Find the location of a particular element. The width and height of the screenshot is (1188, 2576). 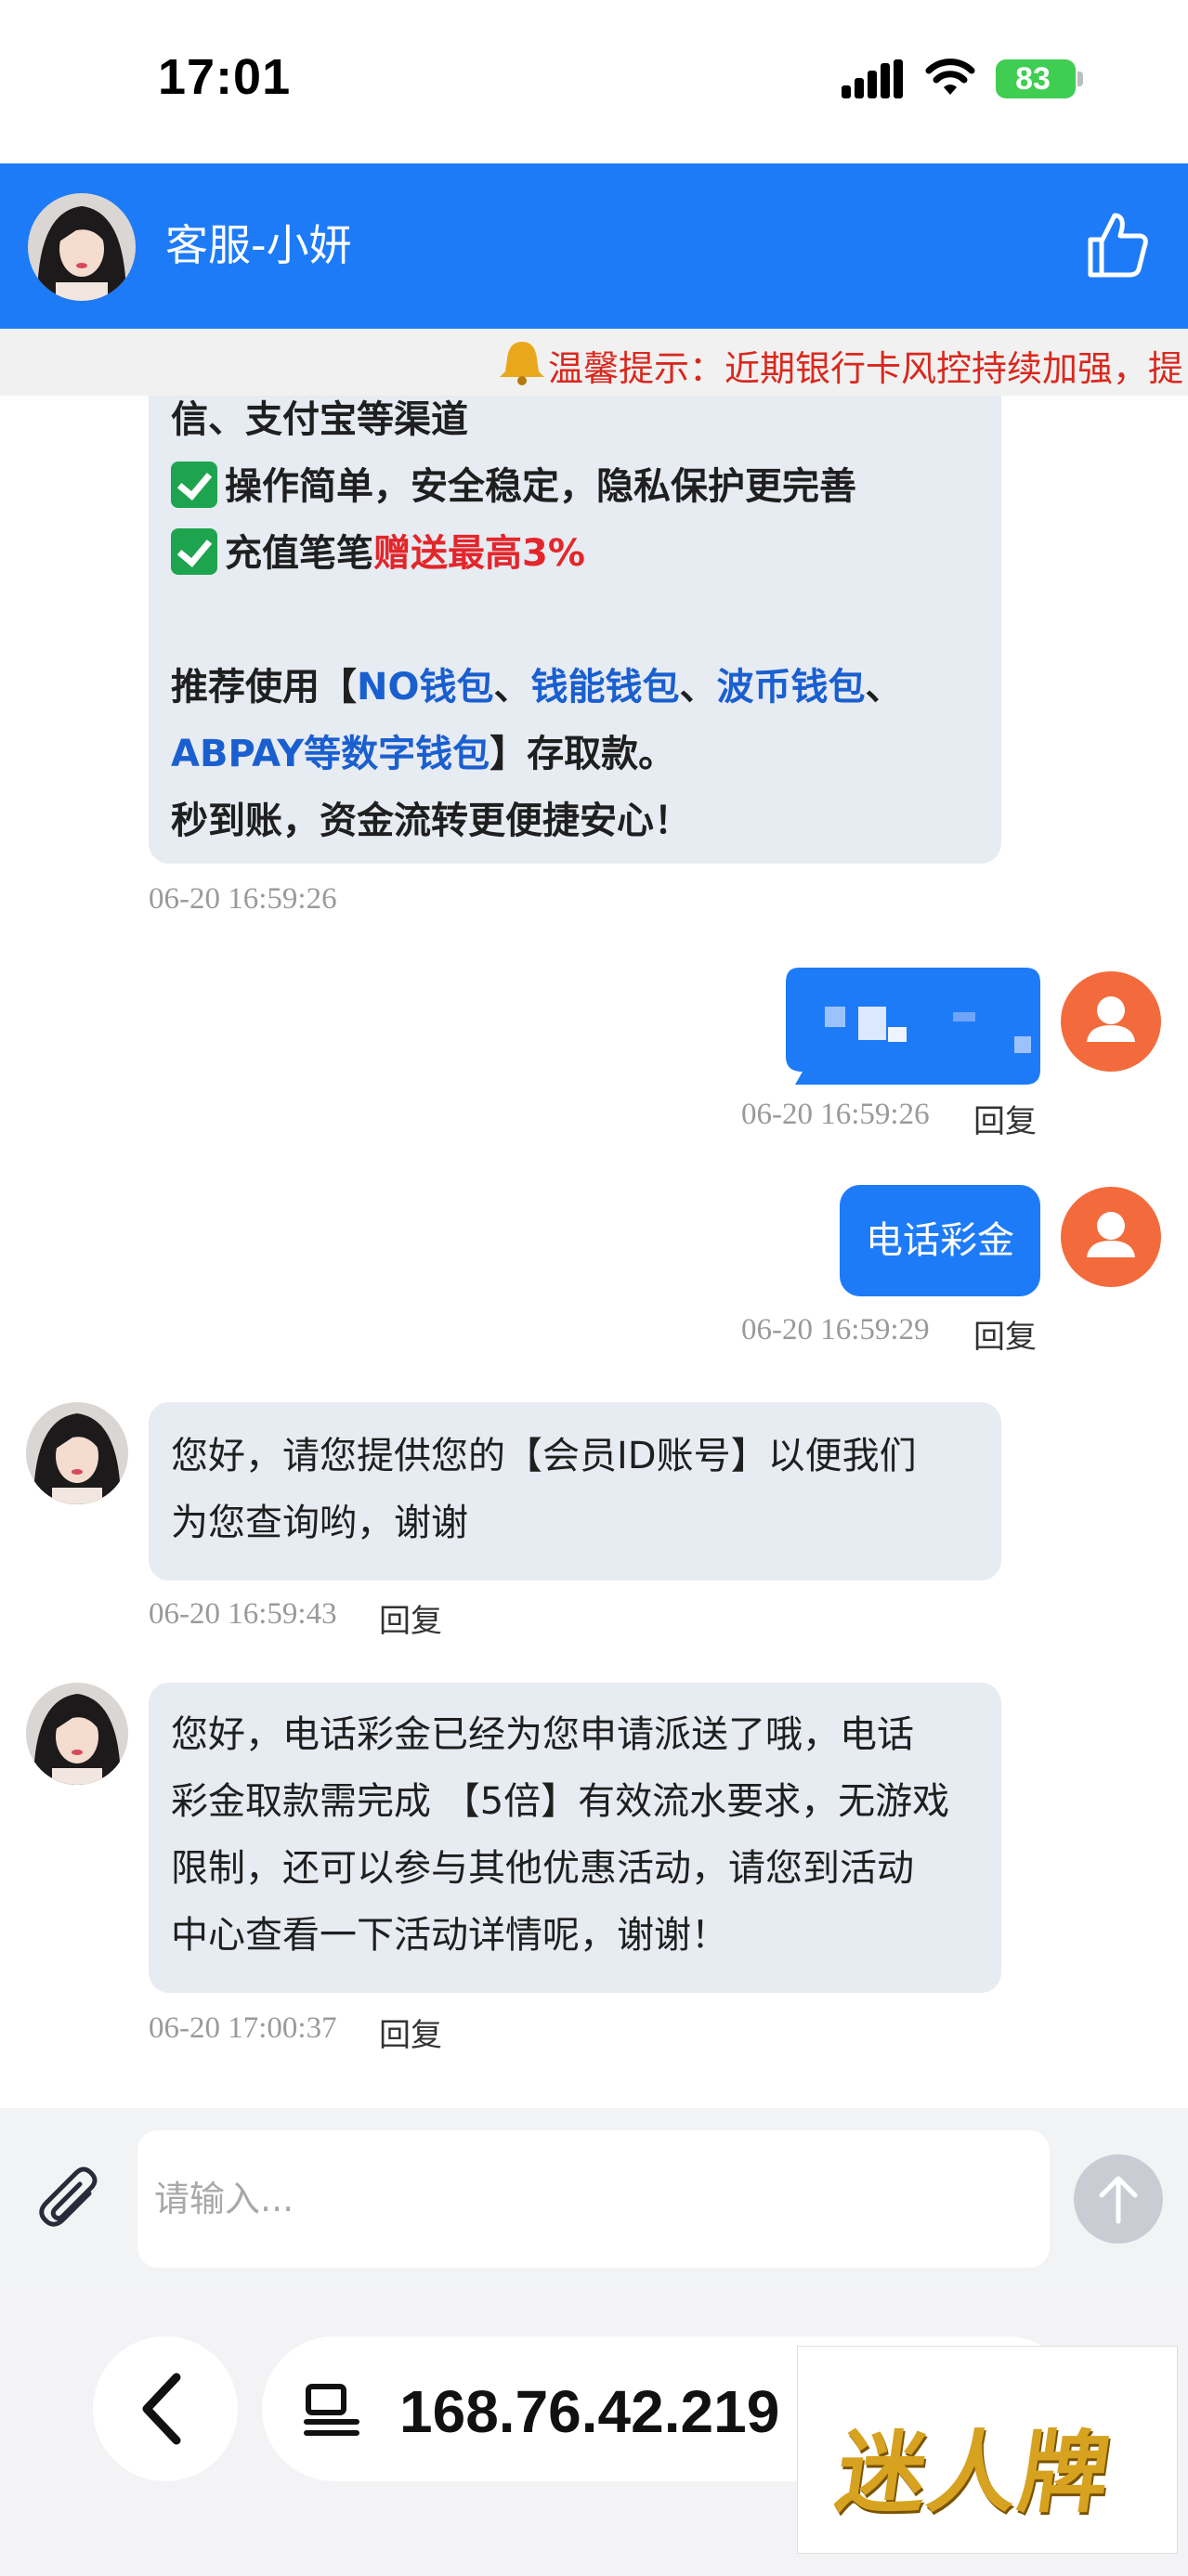

page-title: 客服-小妍 is located at coordinates (258, 245).